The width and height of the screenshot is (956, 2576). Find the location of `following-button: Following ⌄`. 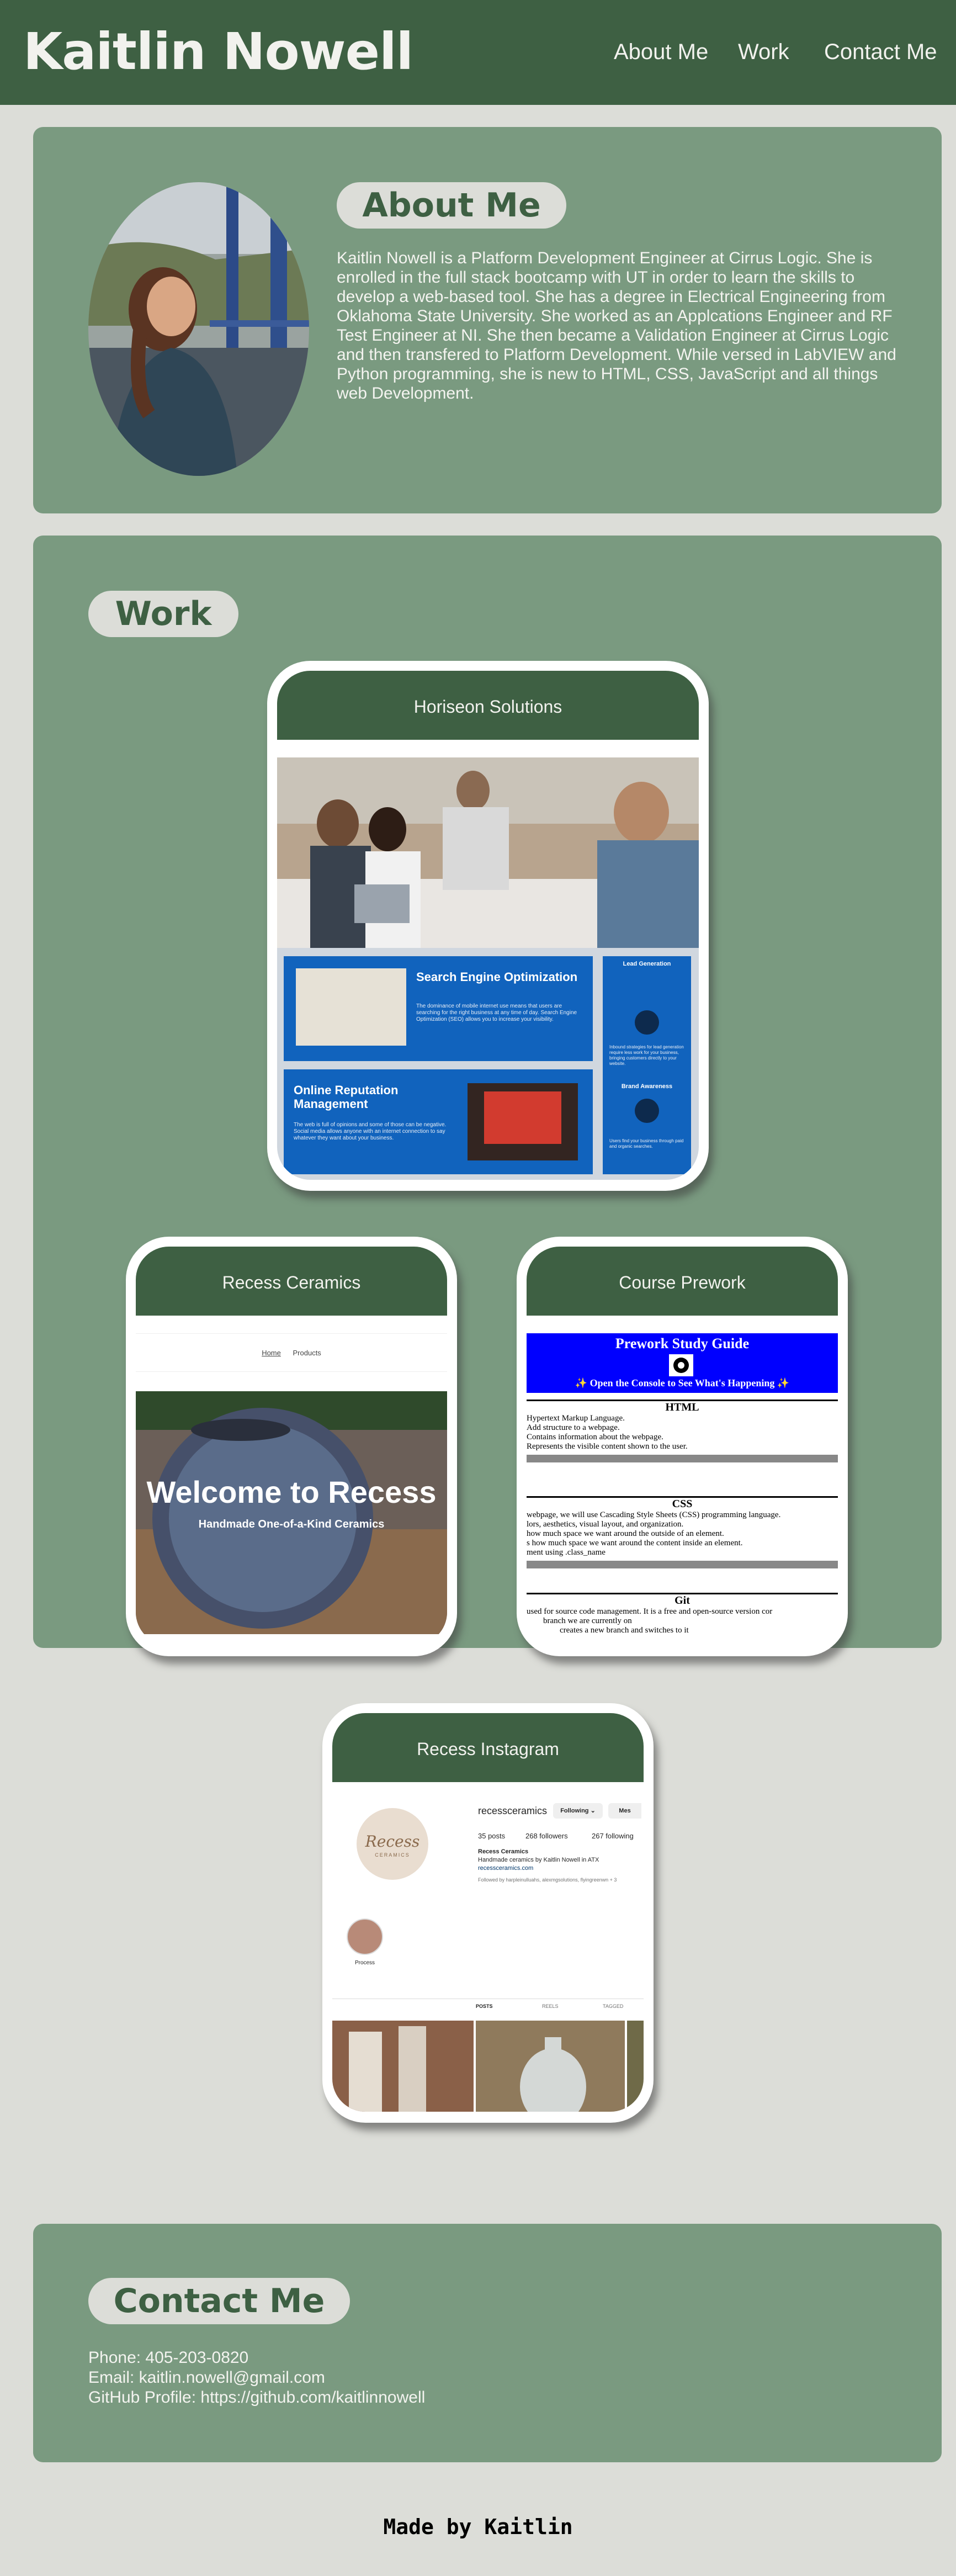

following-button: Following ⌄ is located at coordinates (578, 1811).